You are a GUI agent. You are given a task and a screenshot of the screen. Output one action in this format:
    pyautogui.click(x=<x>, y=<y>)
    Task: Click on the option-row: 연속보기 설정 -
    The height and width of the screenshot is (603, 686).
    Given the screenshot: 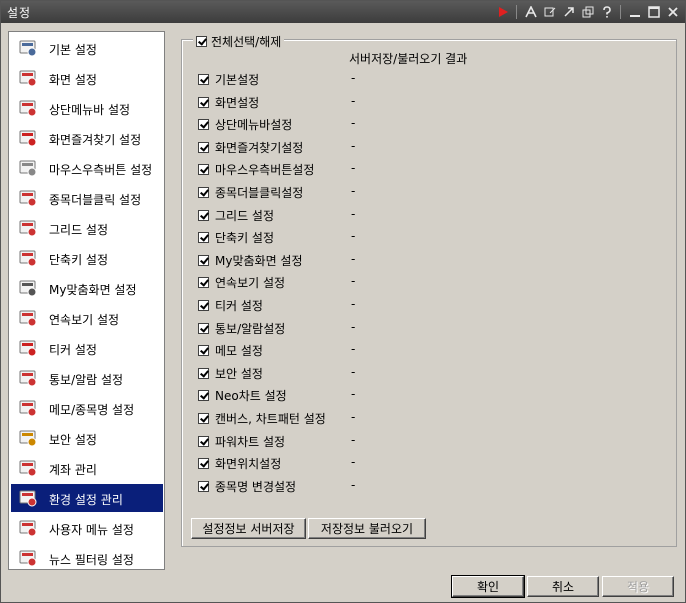 What is the action you would take?
    pyautogui.click(x=388, y=282)
    